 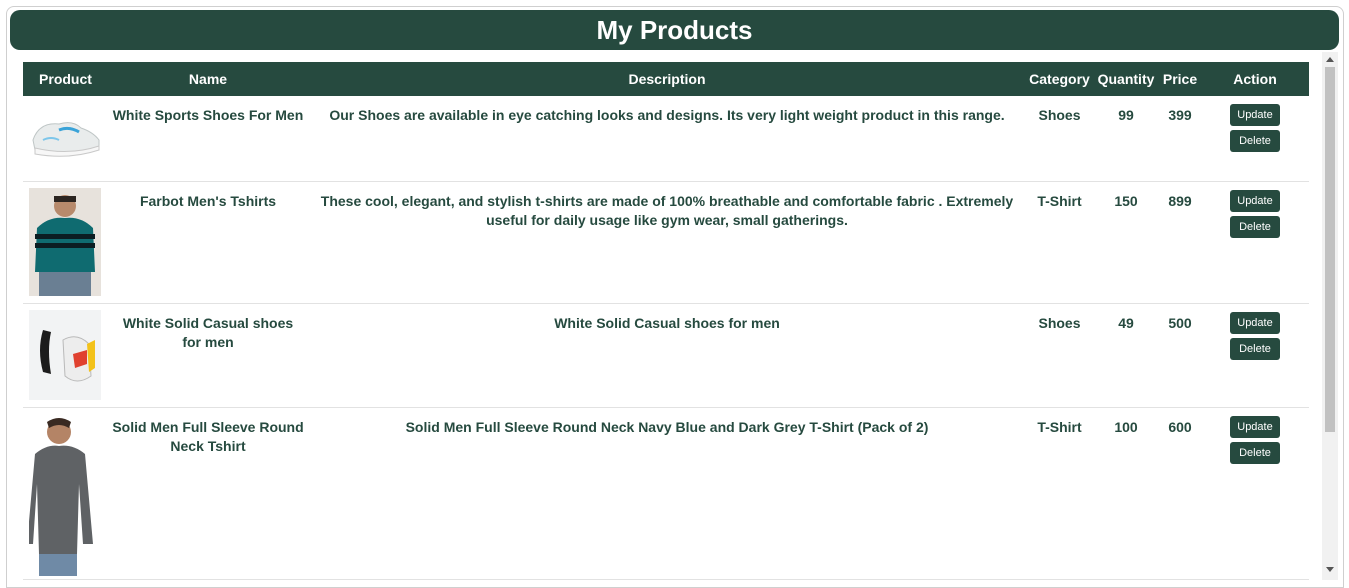 I want to click on header-product: Product, so click(x=65, y=79).